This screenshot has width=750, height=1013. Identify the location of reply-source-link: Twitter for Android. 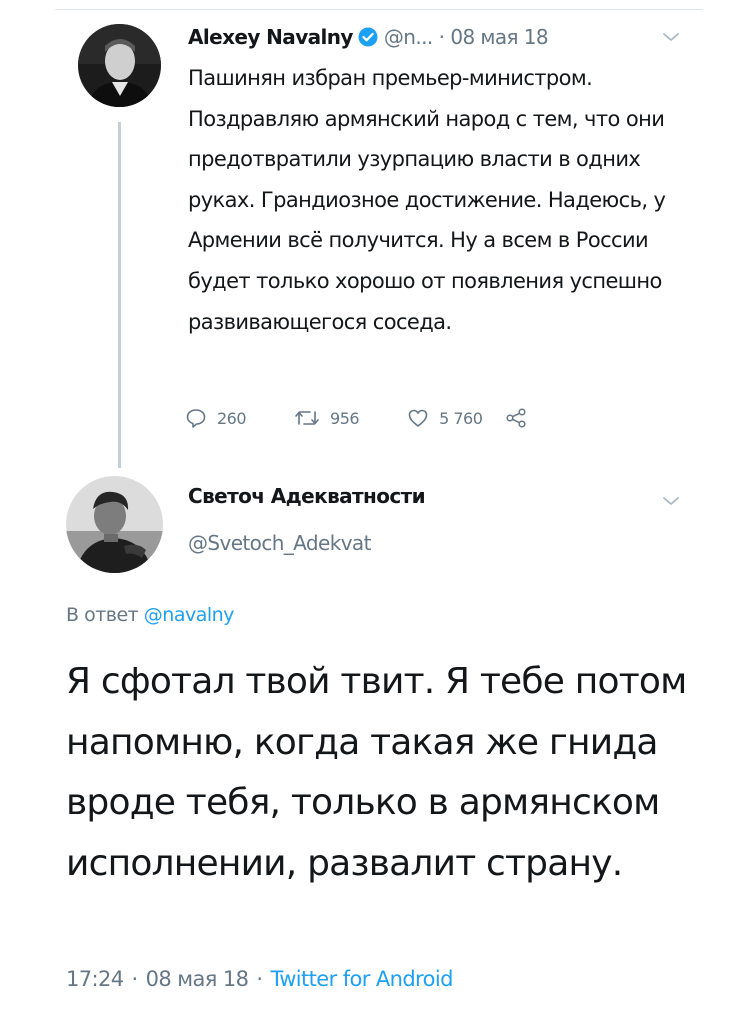
(361, 979).